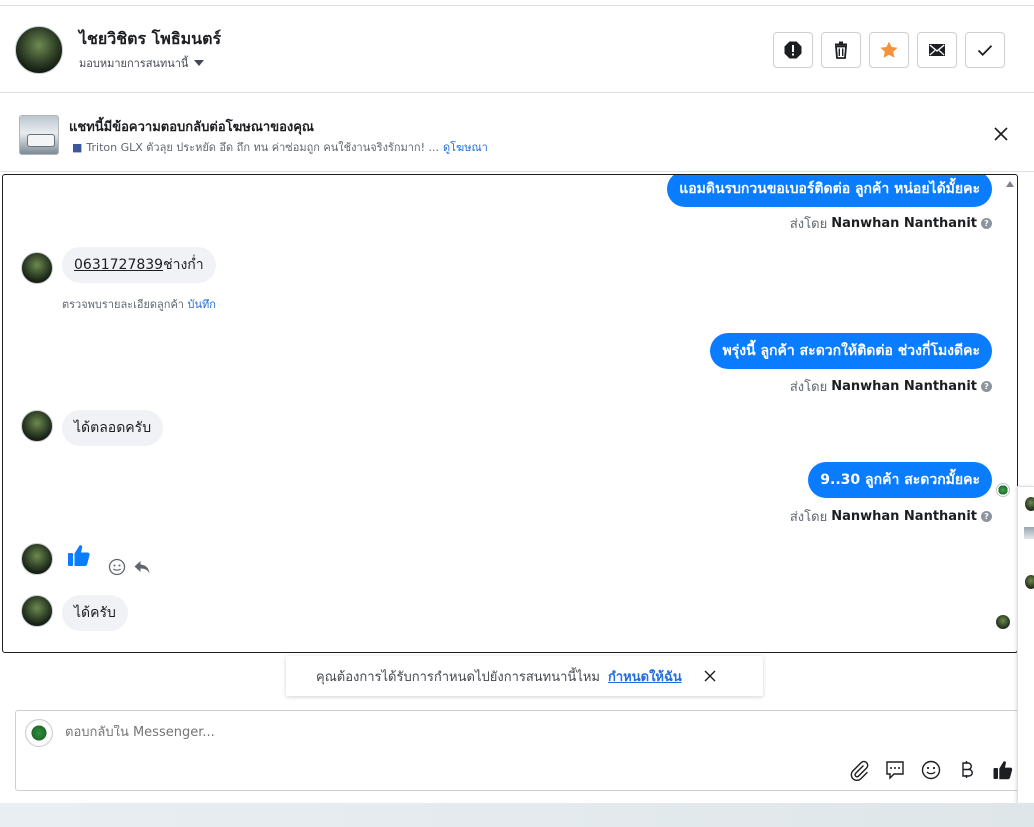 This screenshot has width=1034, height=827. What do you see at coordinates (967, 770) in the screenshot?
I see `baht-icon` at bounding box center [967, 770].